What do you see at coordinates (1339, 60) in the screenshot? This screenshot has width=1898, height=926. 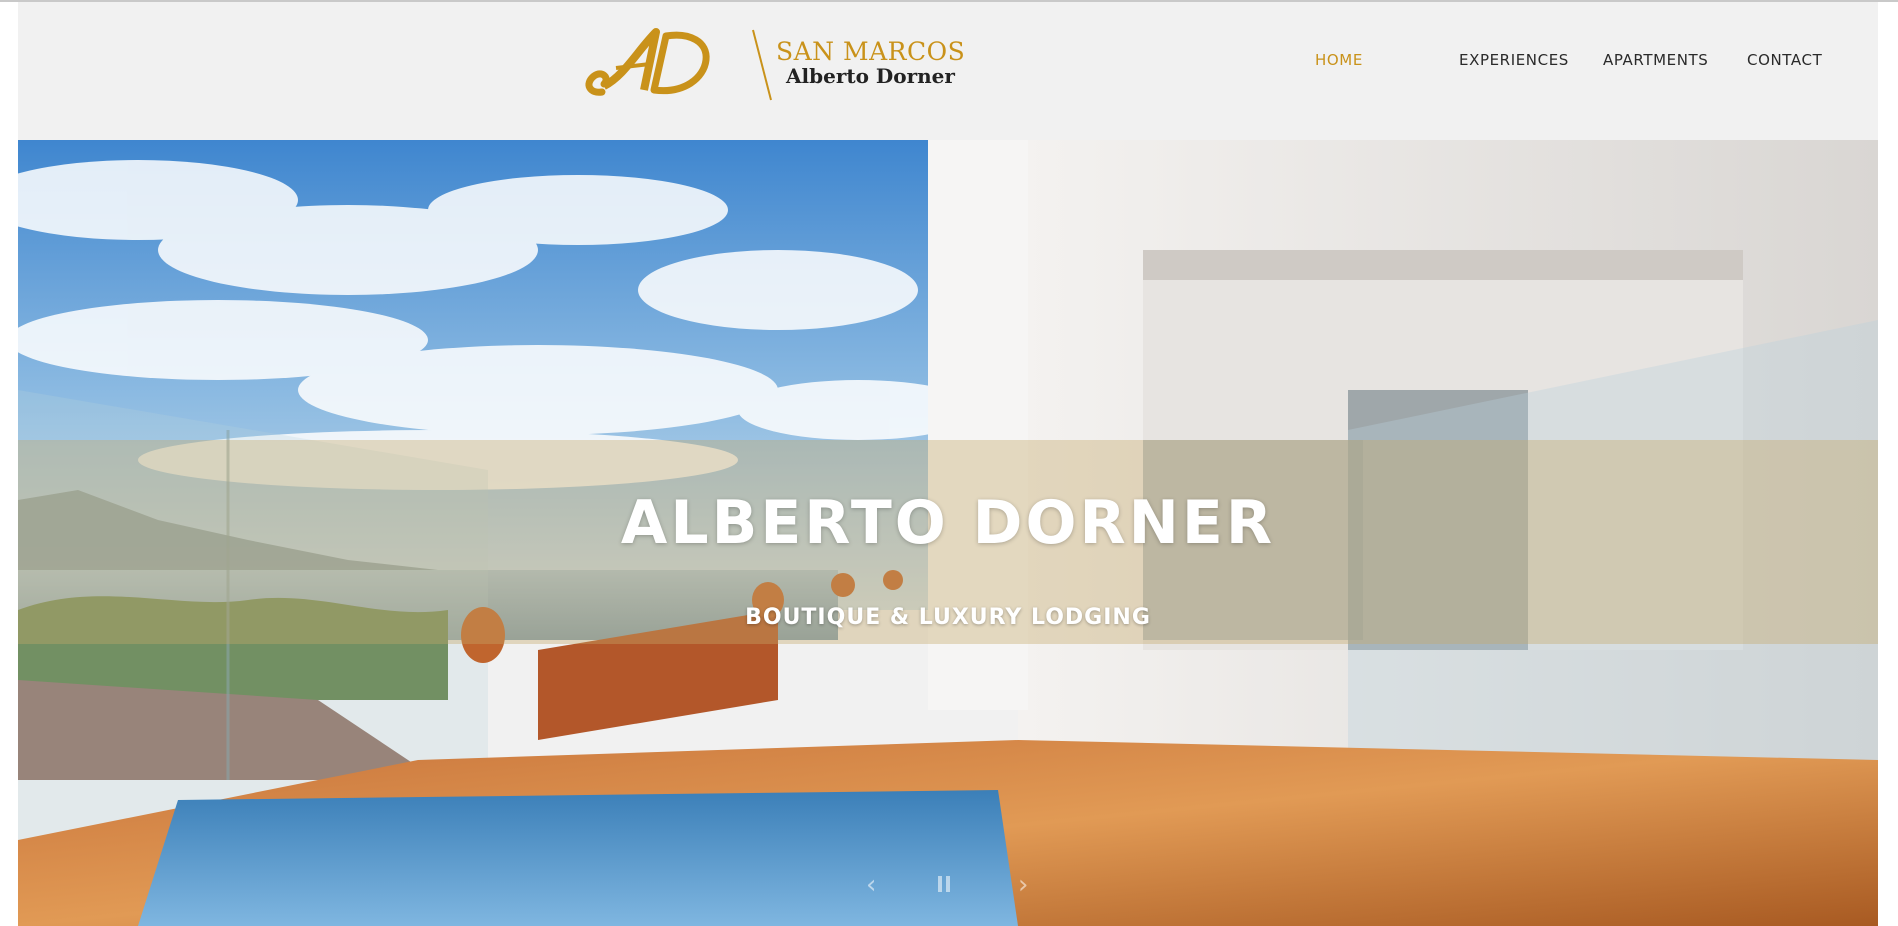 I see `nav-home: HOME` at bounding box center [1339, 60].